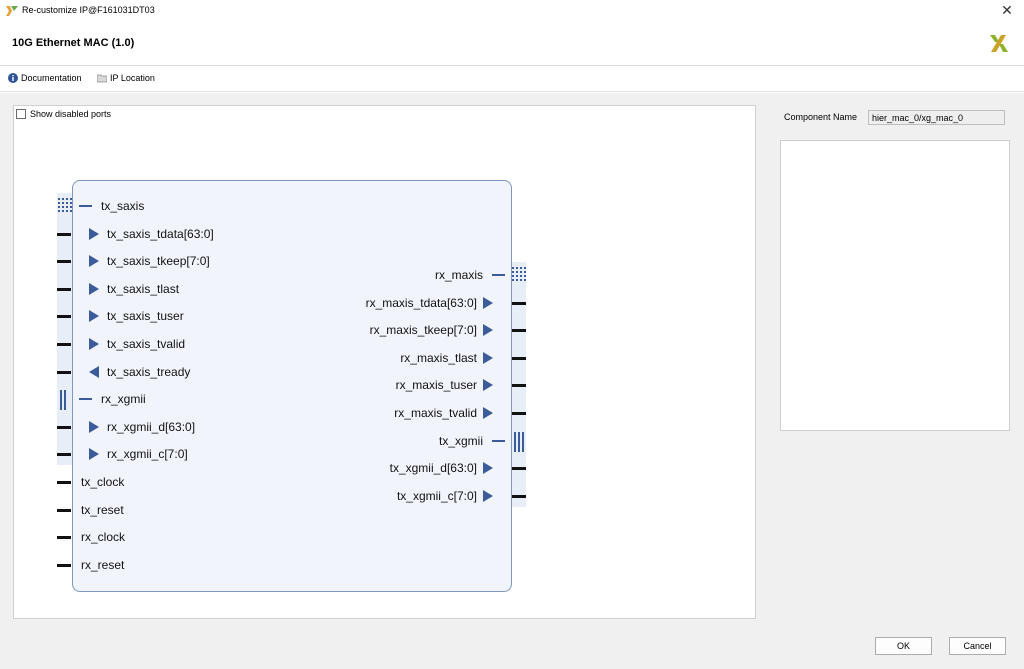 The width and height of the screenshot is (1024, 669). Describe the element at coordinates (519, 385) in the screenshot. I see `port-wire-rx-maxis-tuser` at that location.